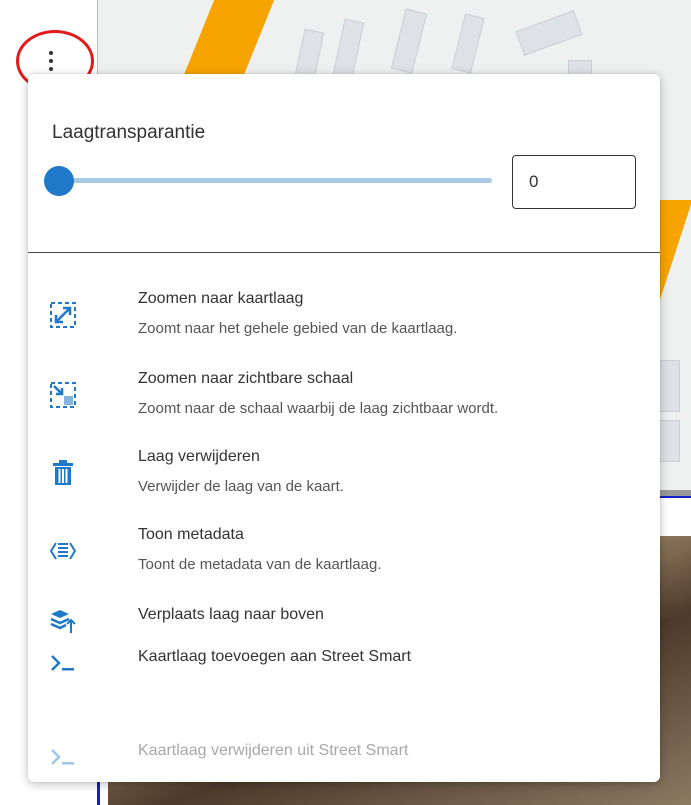 Image resolution: width=691 pixels, height=805 pixels. What do you see at coordinates (63, 551) in the screenshot?
I see `metadata-icon` at bounding box center [63, 551].